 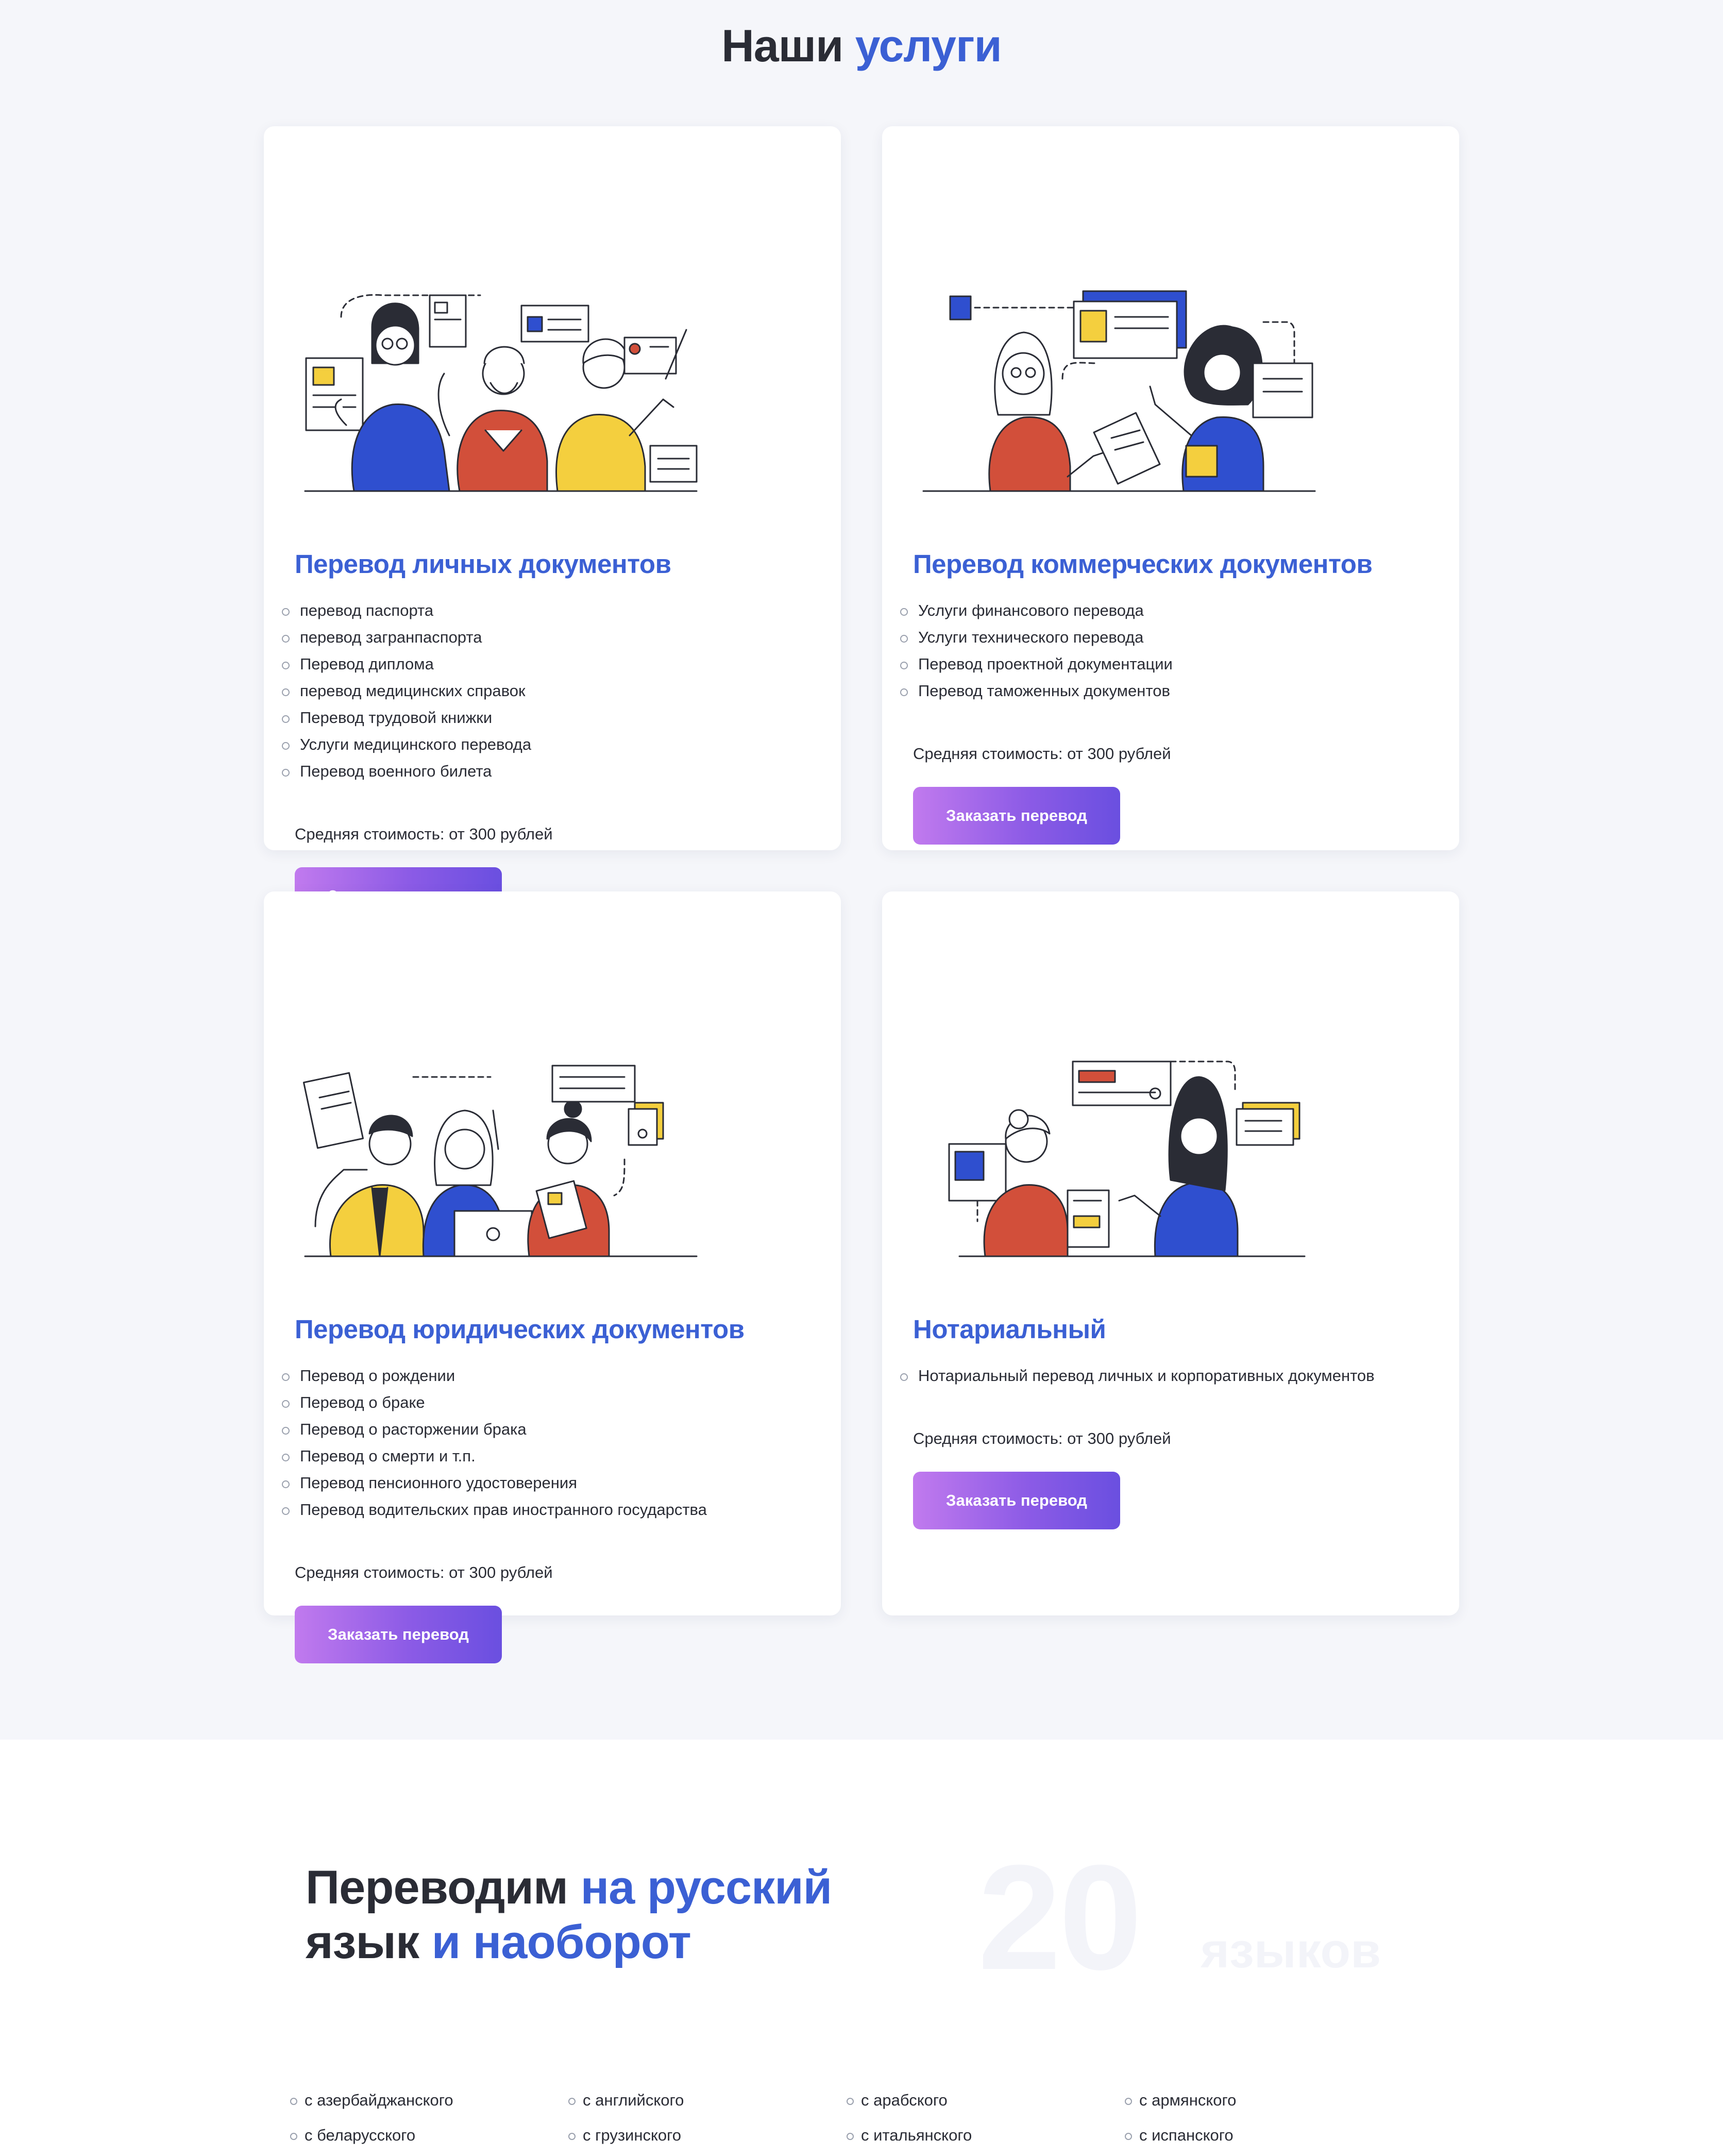 I want to click on languages-count: 20, so click(x=1060, y=1917).